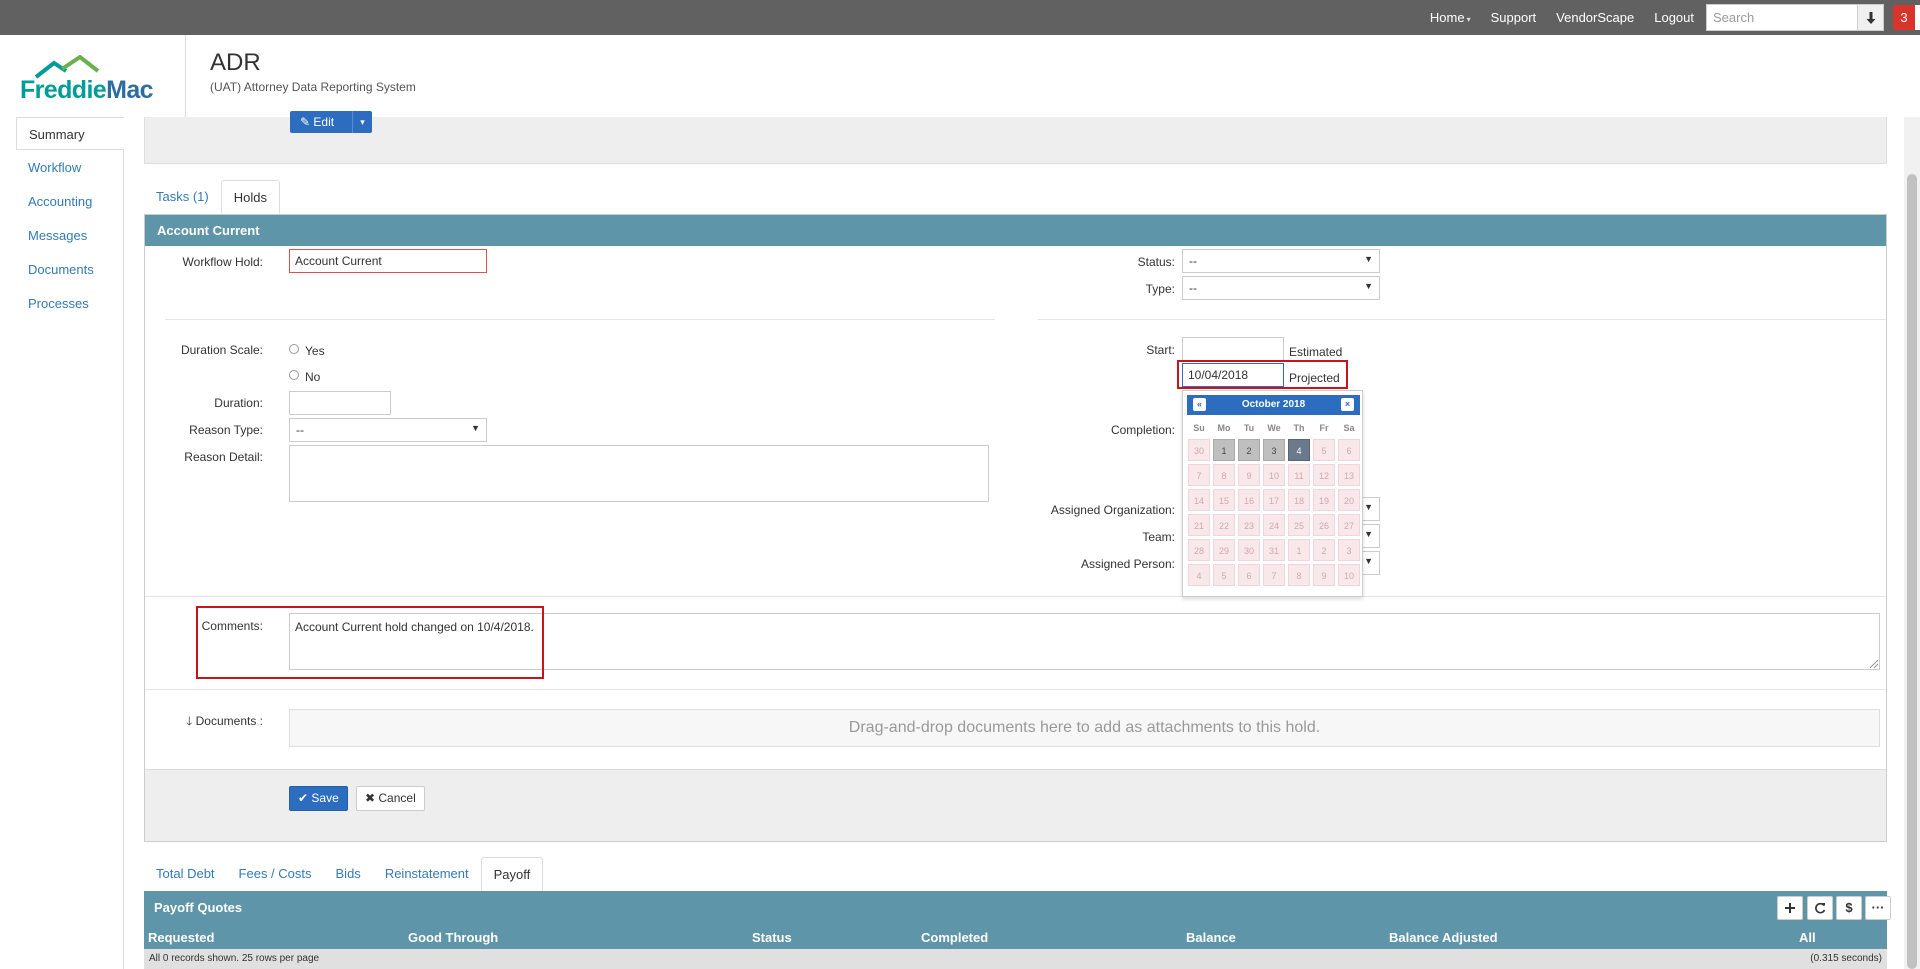 The width and height of the screenshot is (1920, 969). What do you see at coordinates (427, 874) in the screenshot?
I see `tab-reinstatement: Reinstatement` at bounding box center [427, 874].